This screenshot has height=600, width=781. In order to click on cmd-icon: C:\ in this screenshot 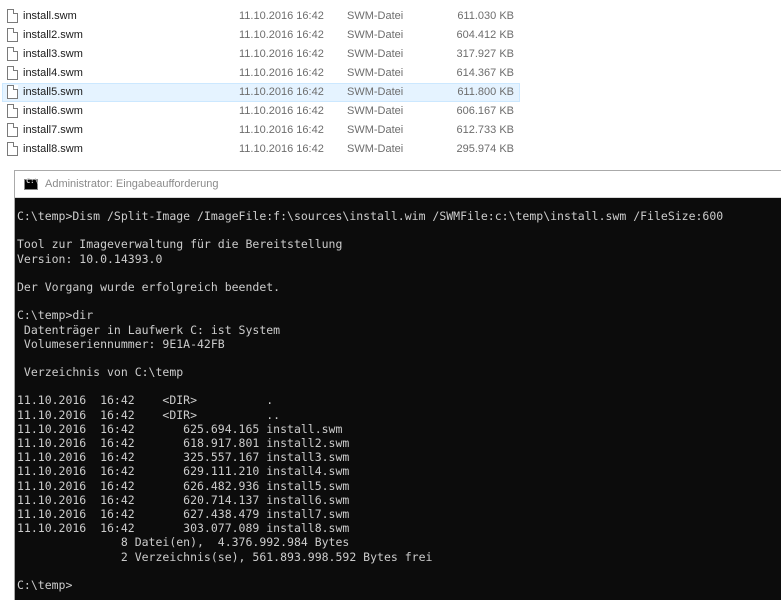, I will do `click(31, 183)`.